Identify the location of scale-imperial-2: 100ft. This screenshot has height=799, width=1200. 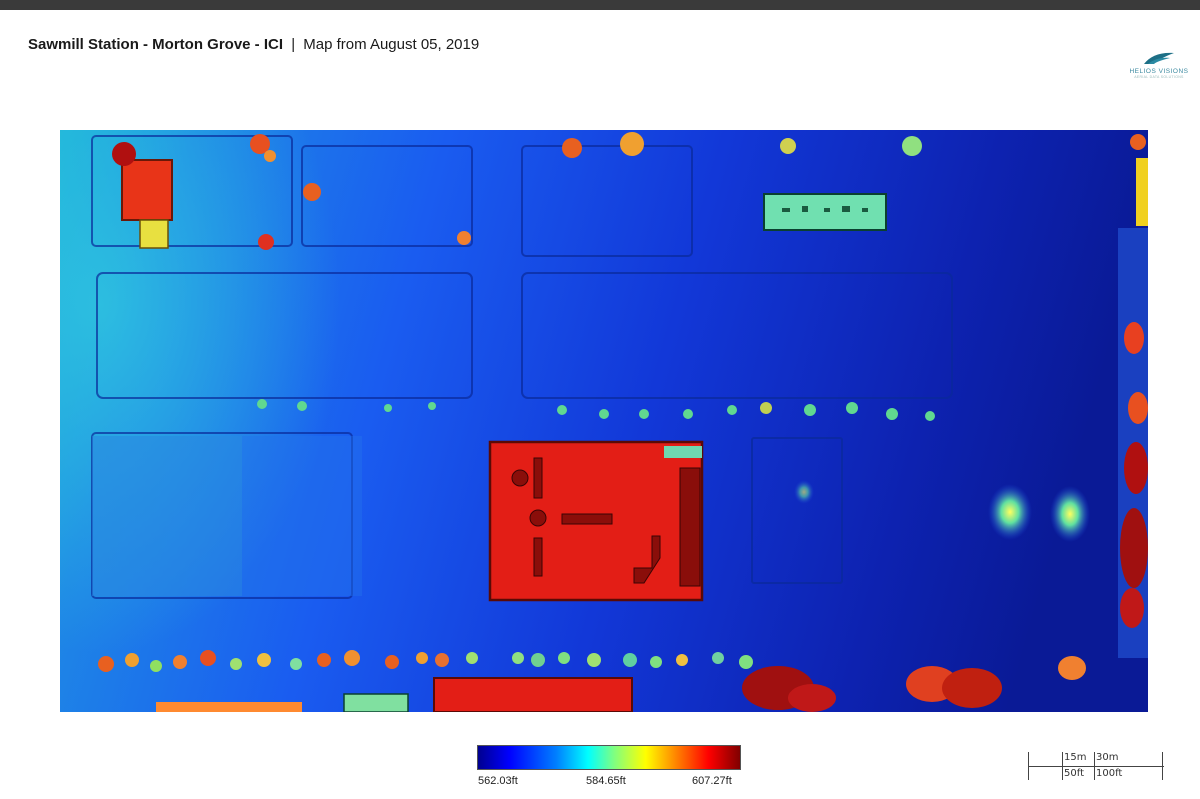
(1109, 773).